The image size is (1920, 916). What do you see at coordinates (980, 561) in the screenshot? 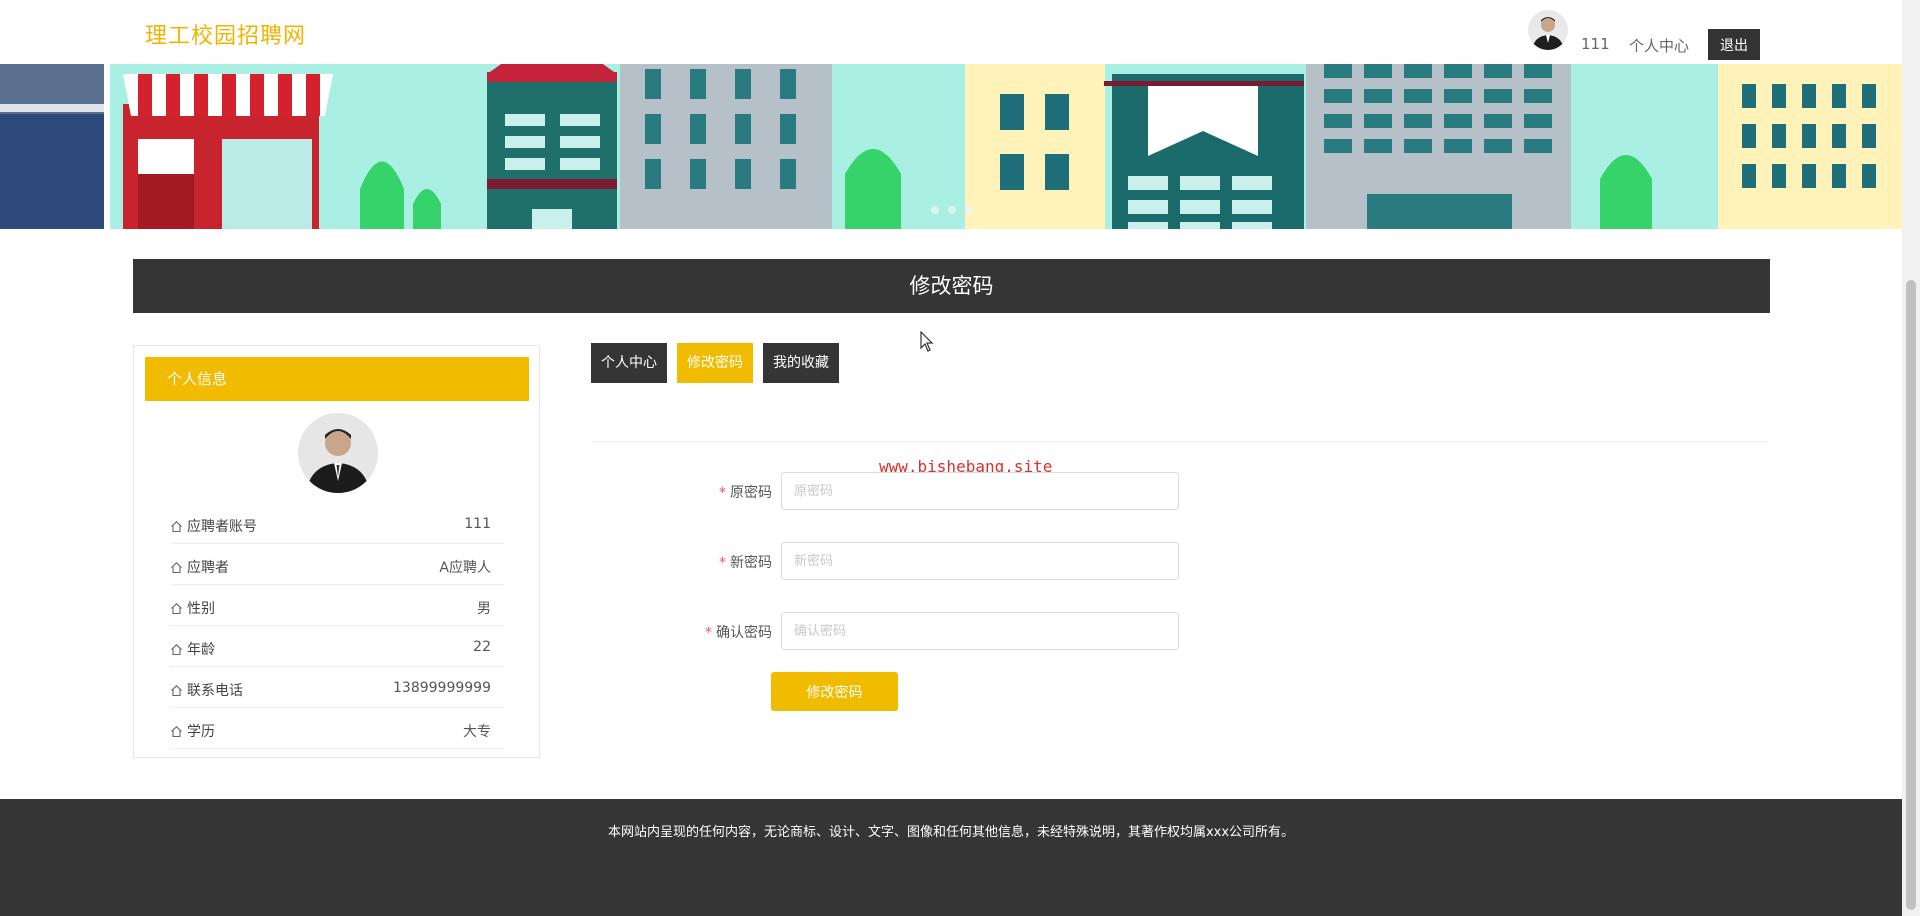
I see `new-password-input` at bounding box center [980, 561].